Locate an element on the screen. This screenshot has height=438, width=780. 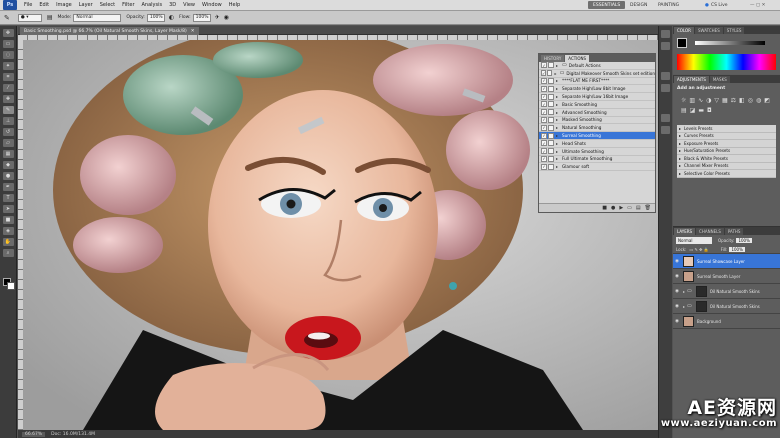
action-row: ✓ ▸ Natural Smoothing is located at coordinates (597, 128).